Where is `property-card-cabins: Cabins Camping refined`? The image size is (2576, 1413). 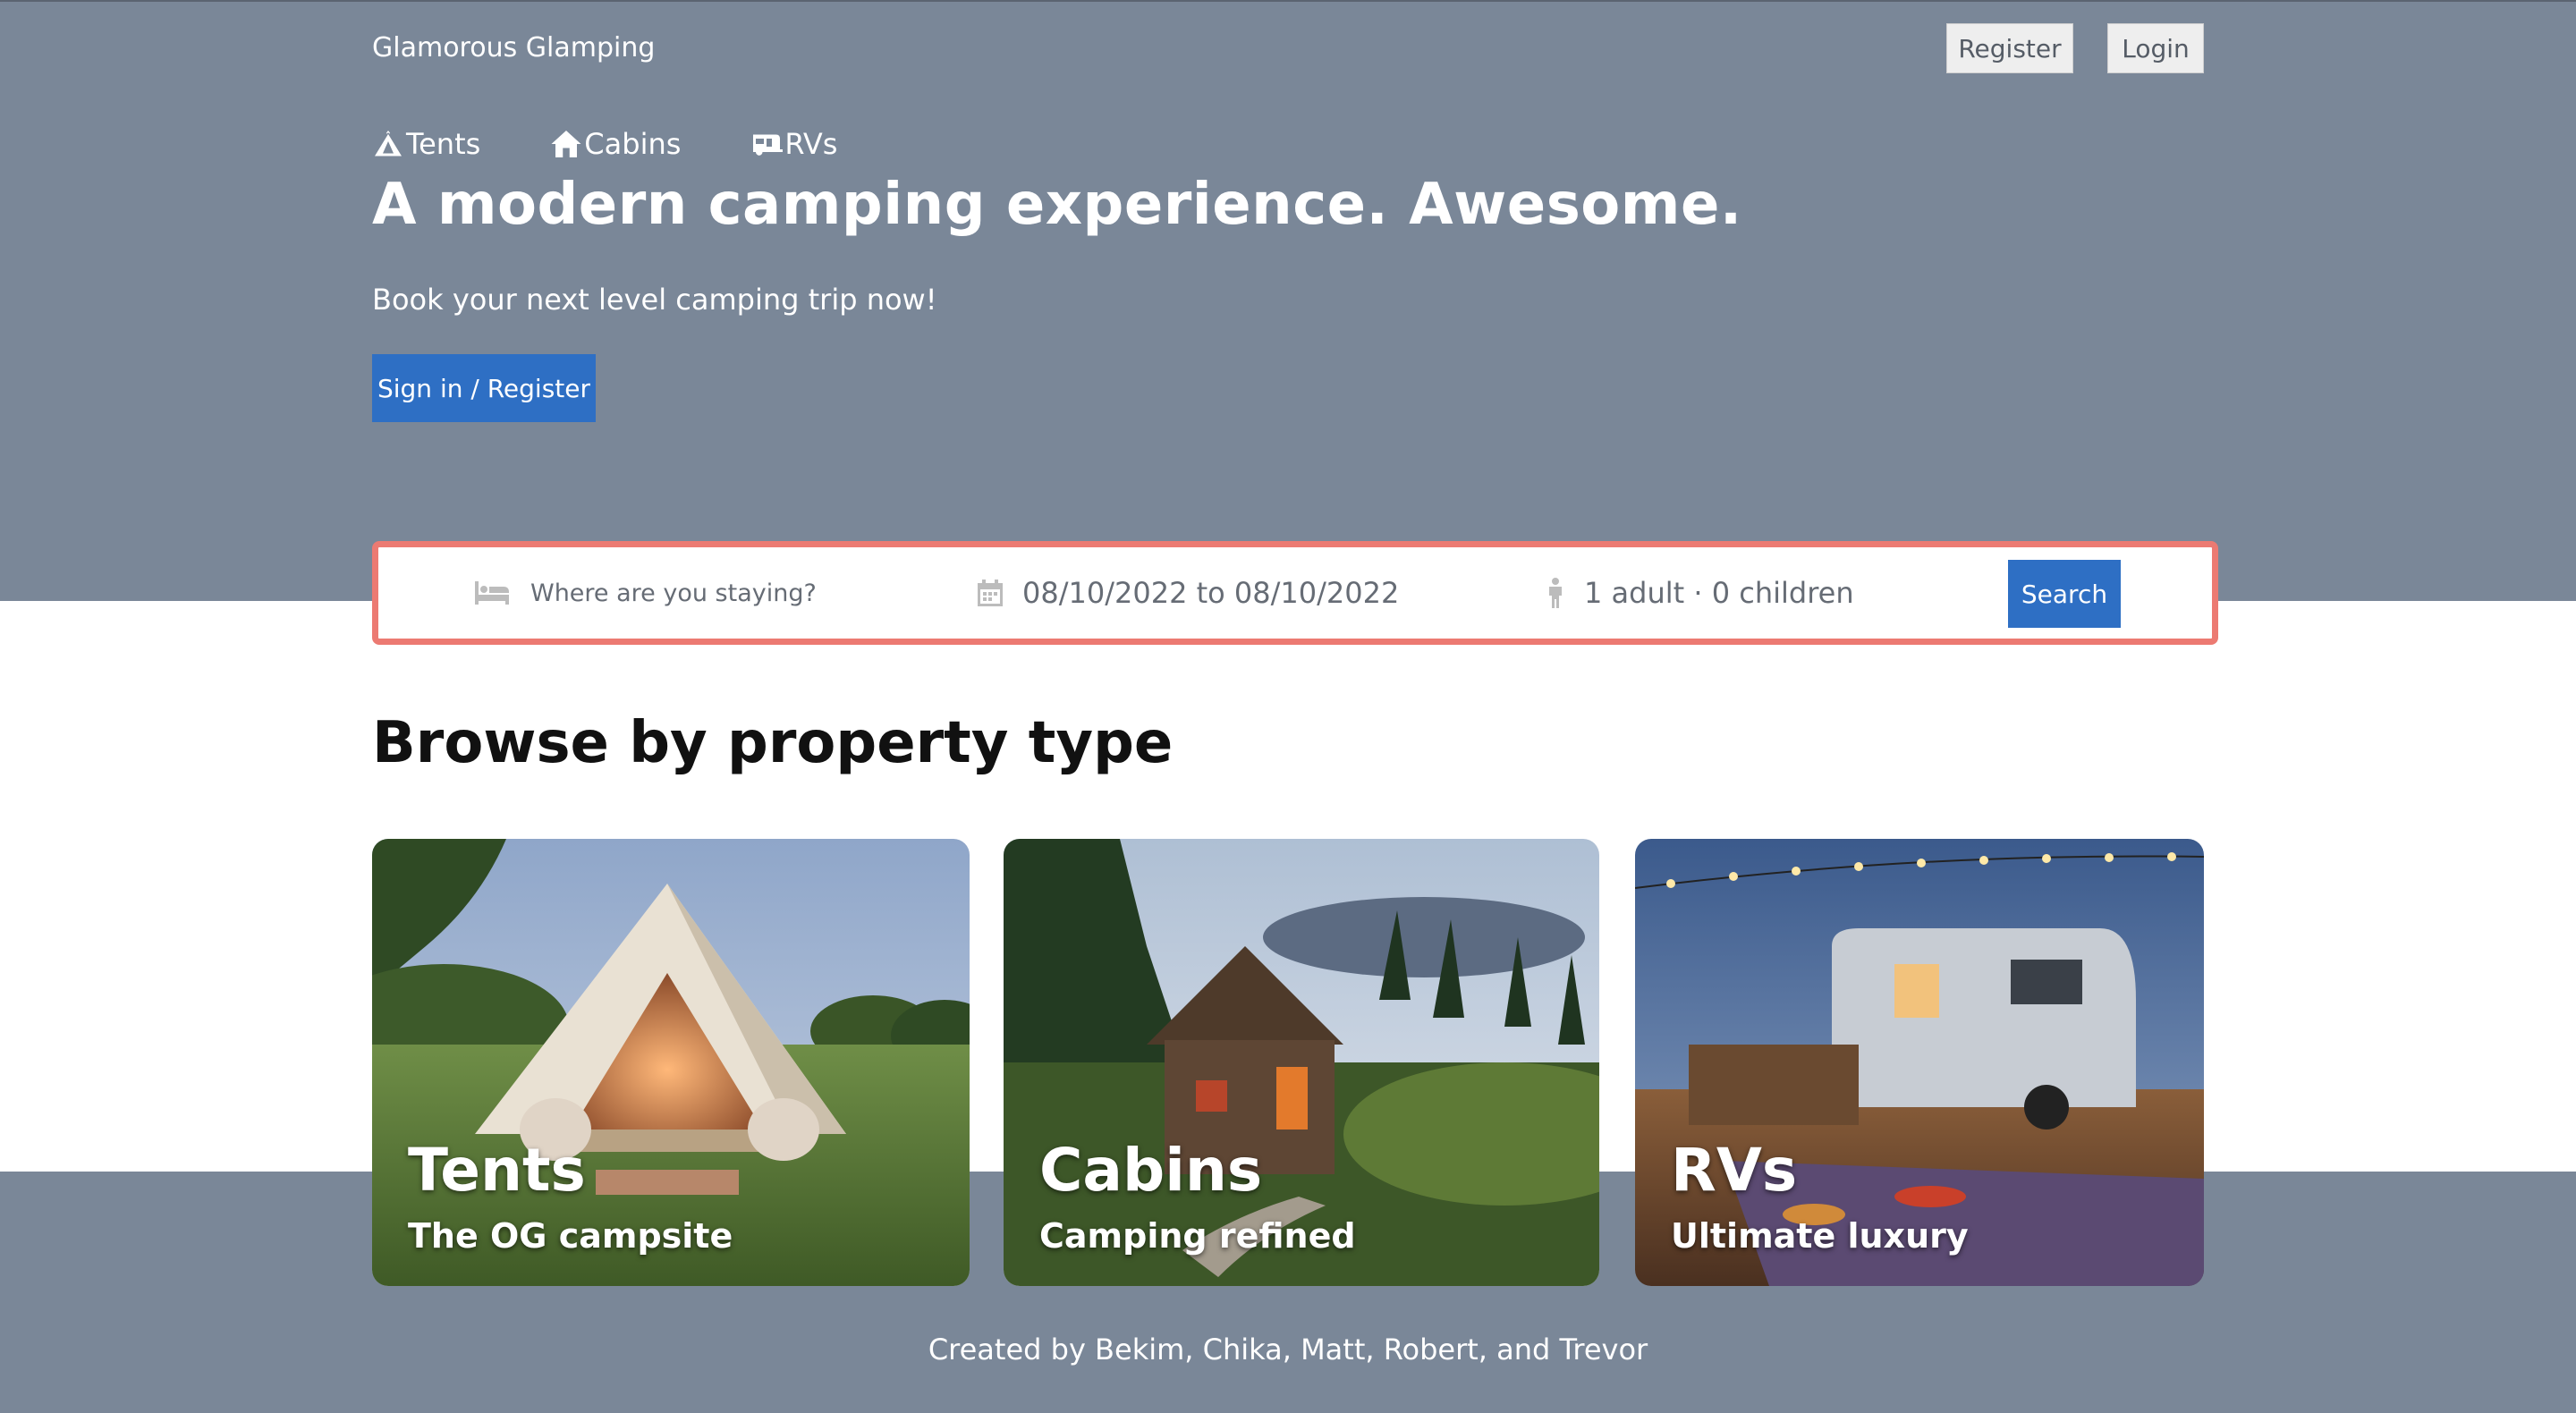
property-card-cabins: Cabins Camping refined is located at coordinates (1301, 1062).